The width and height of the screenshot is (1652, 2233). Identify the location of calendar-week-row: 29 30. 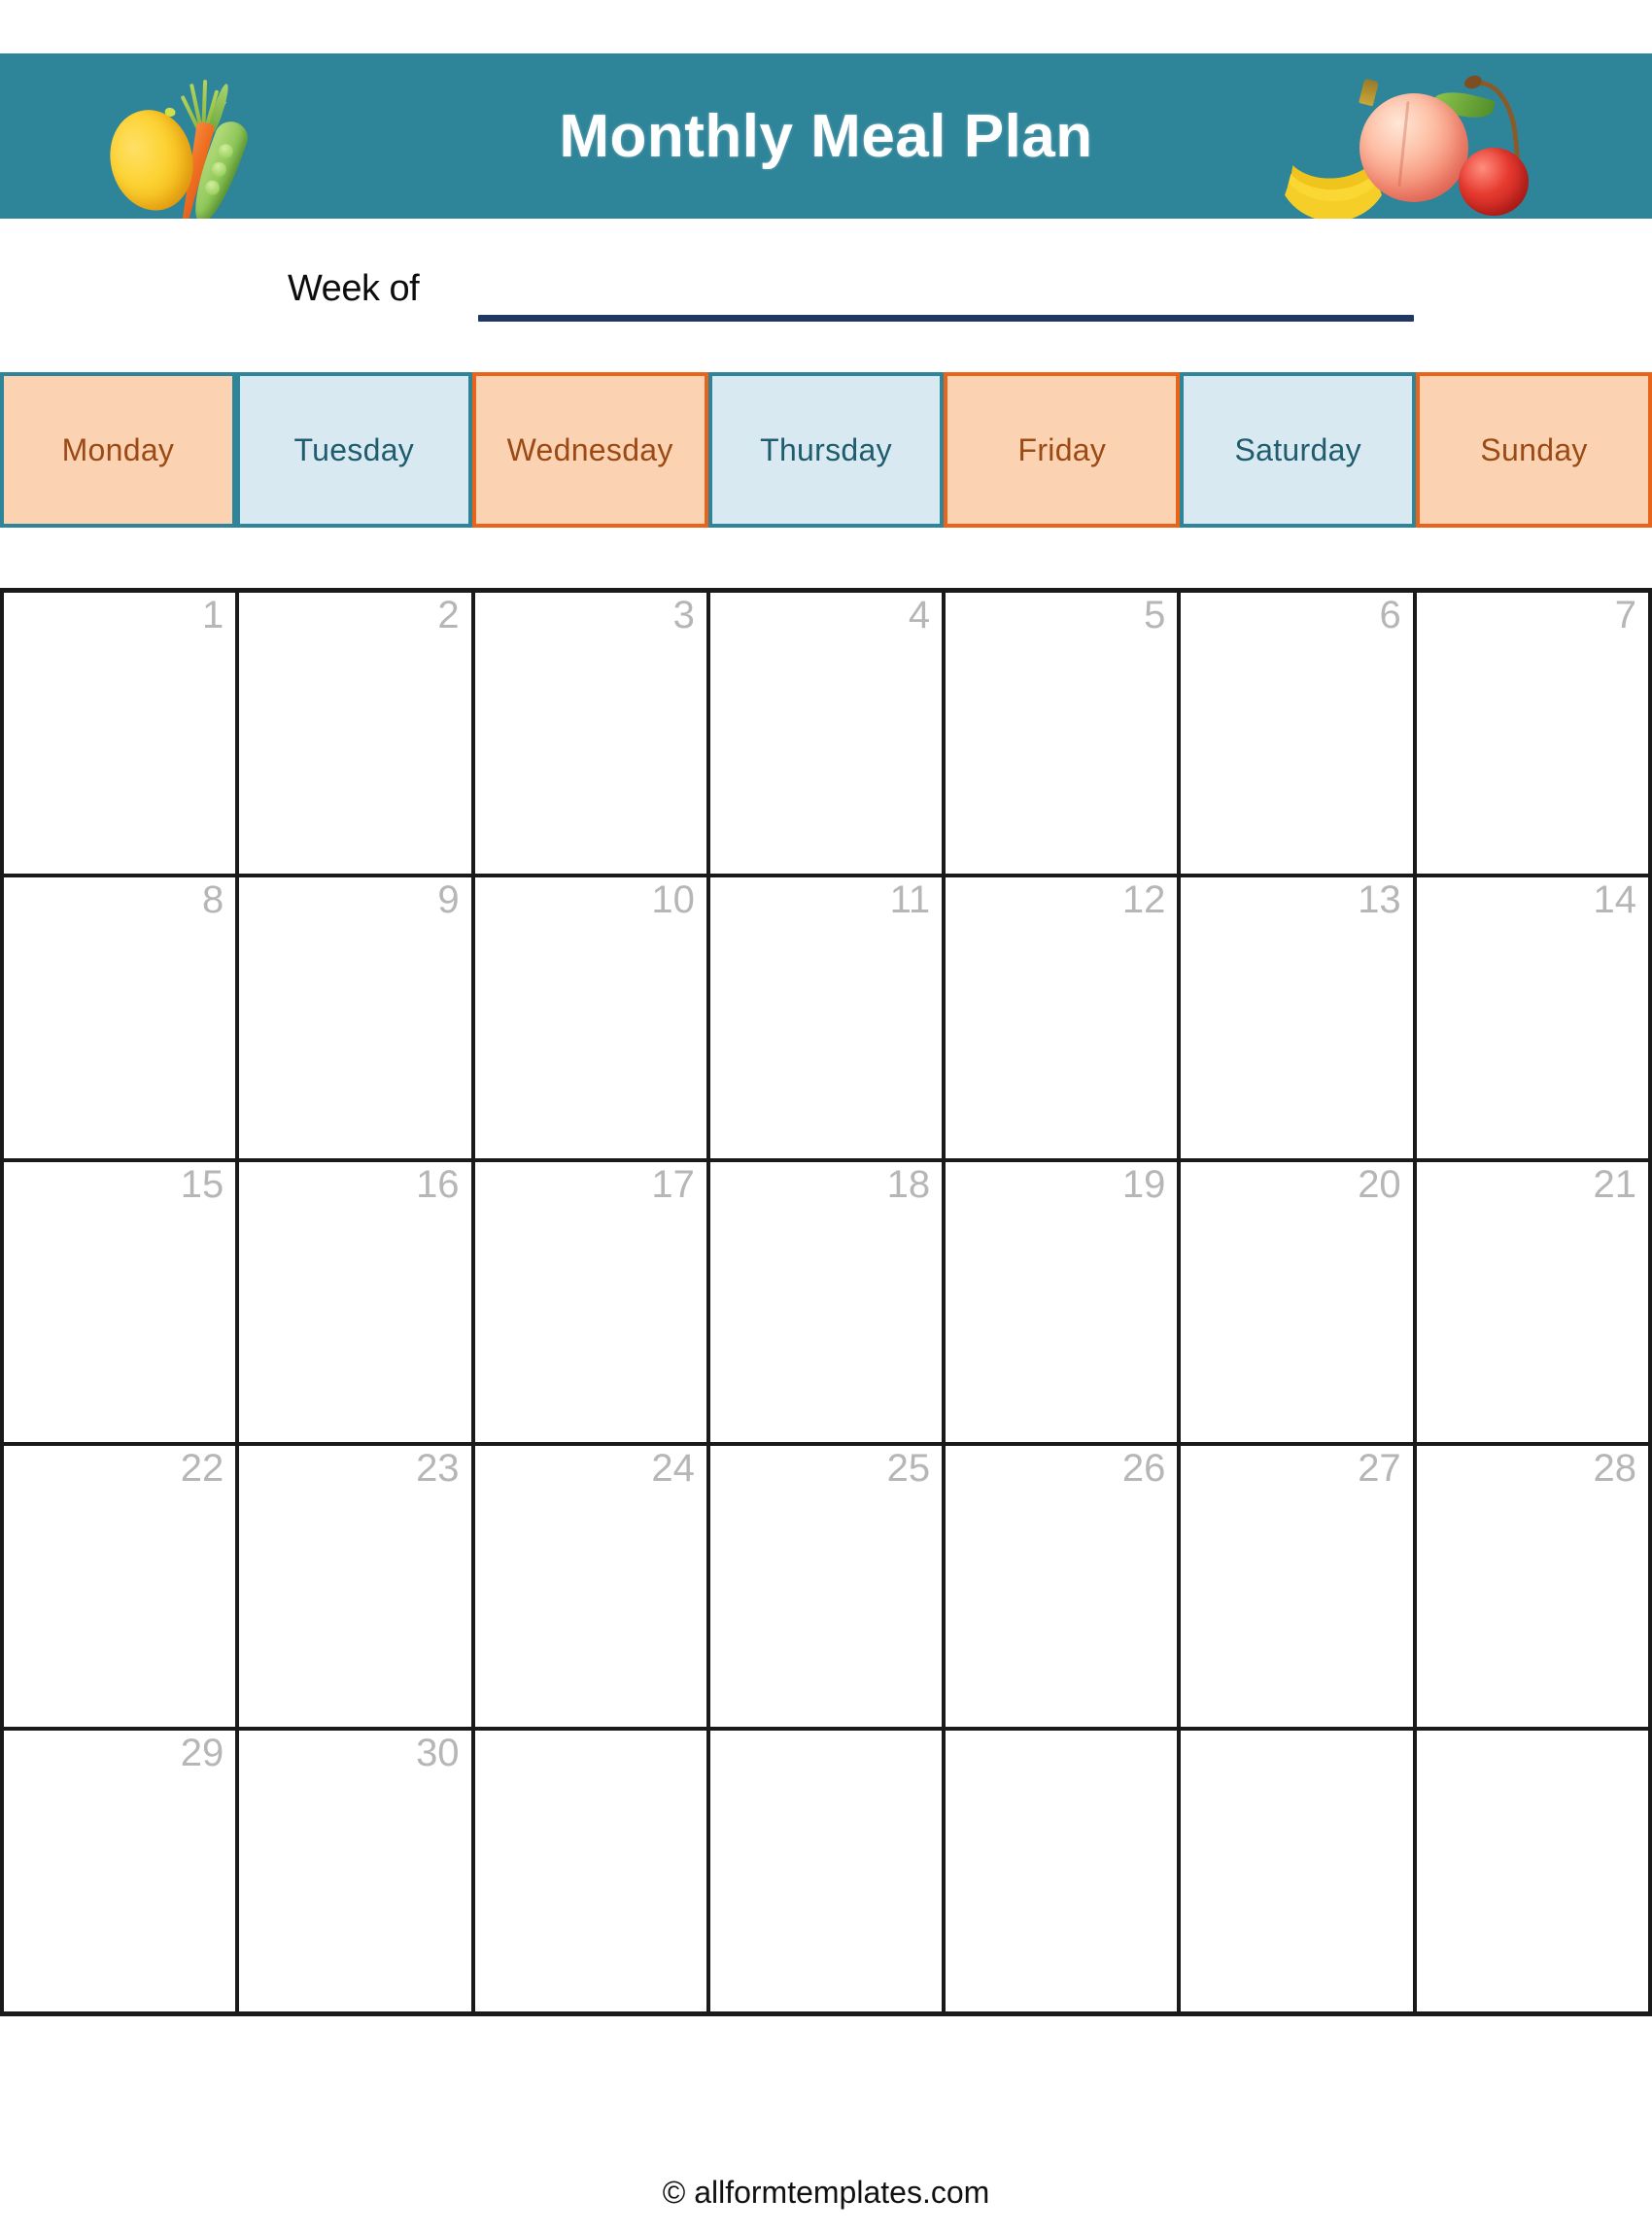
(826, 1871).